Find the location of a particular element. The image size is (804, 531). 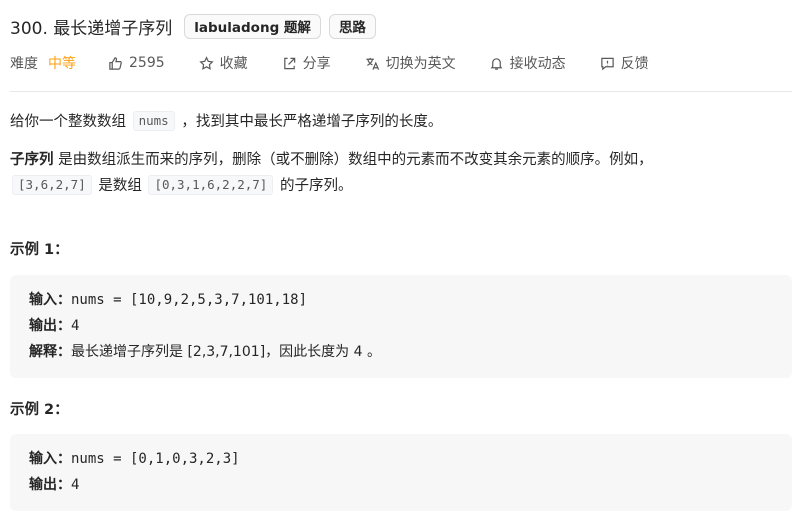

example-1-output: 输出：4 is located at coordinates (401, 326).